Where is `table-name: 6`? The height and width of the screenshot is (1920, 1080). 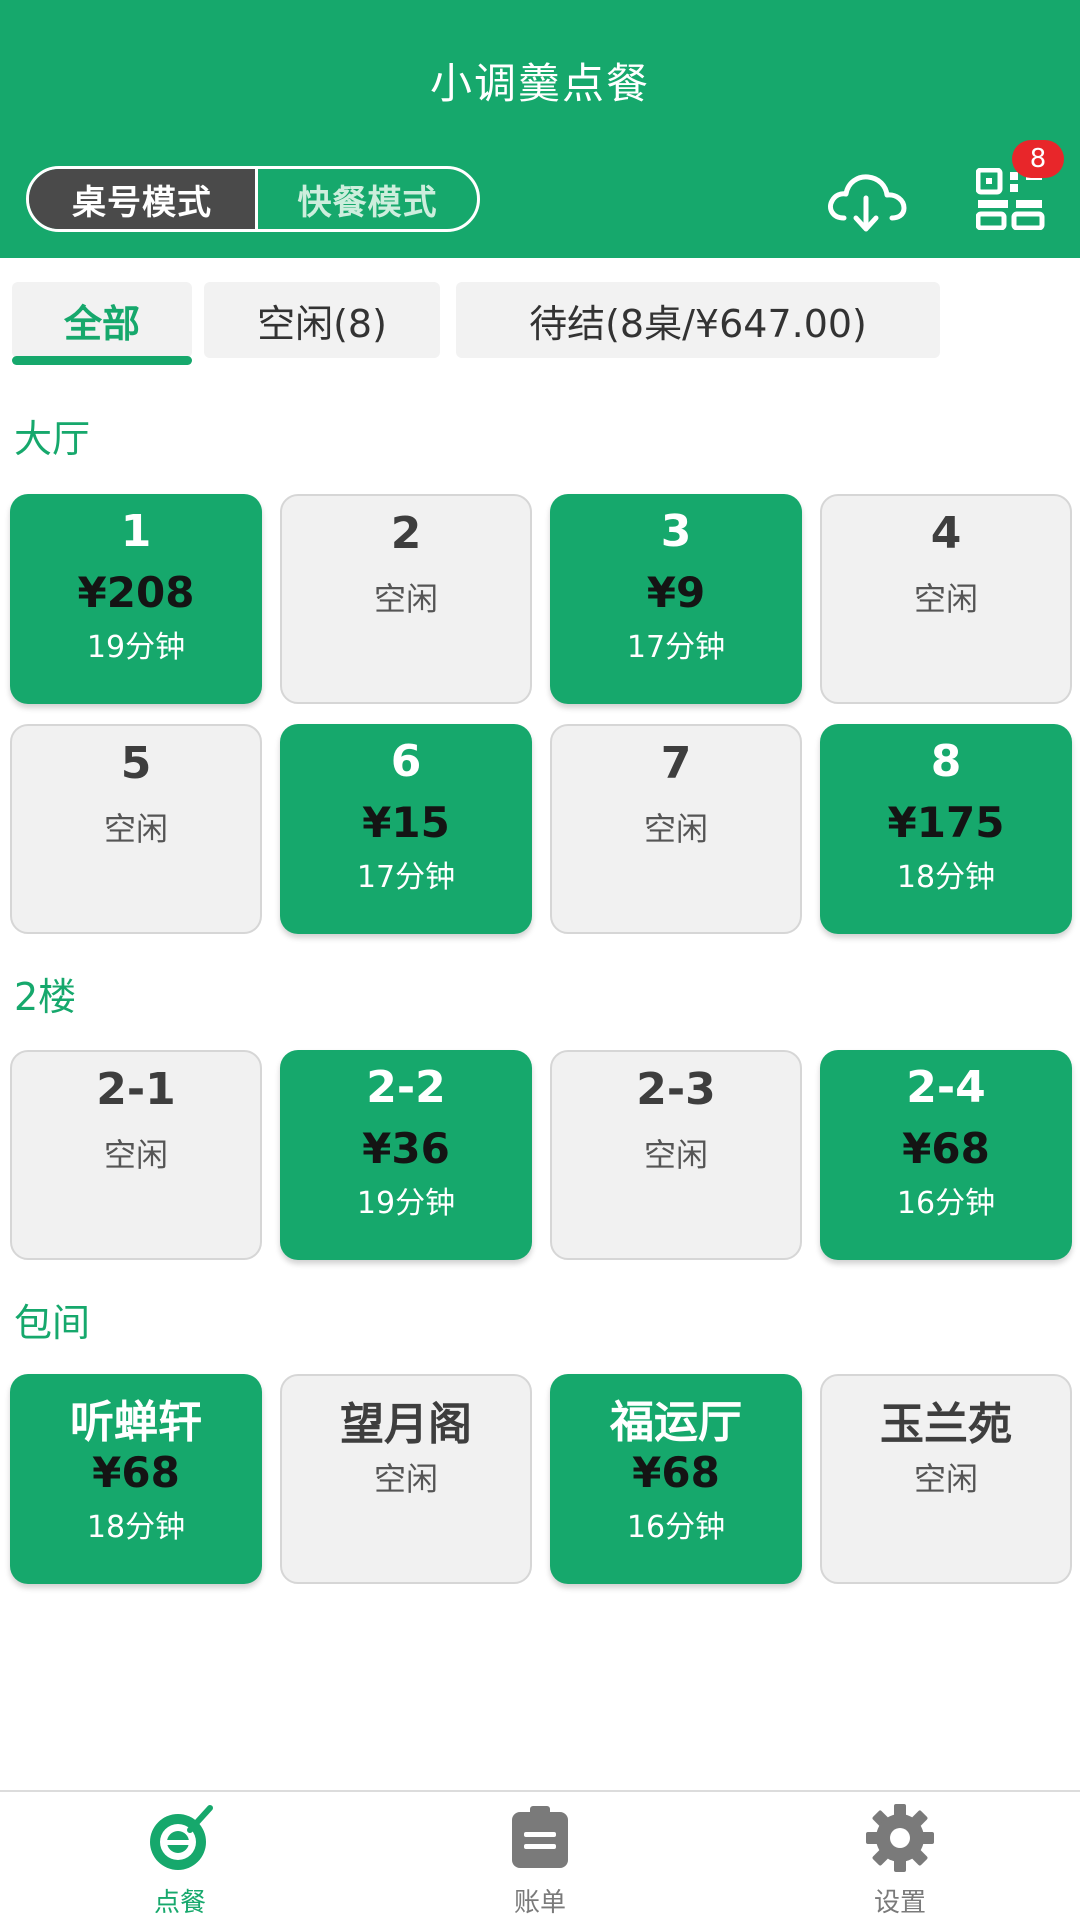
table-name: 6 is located at coordinates (406, 761).